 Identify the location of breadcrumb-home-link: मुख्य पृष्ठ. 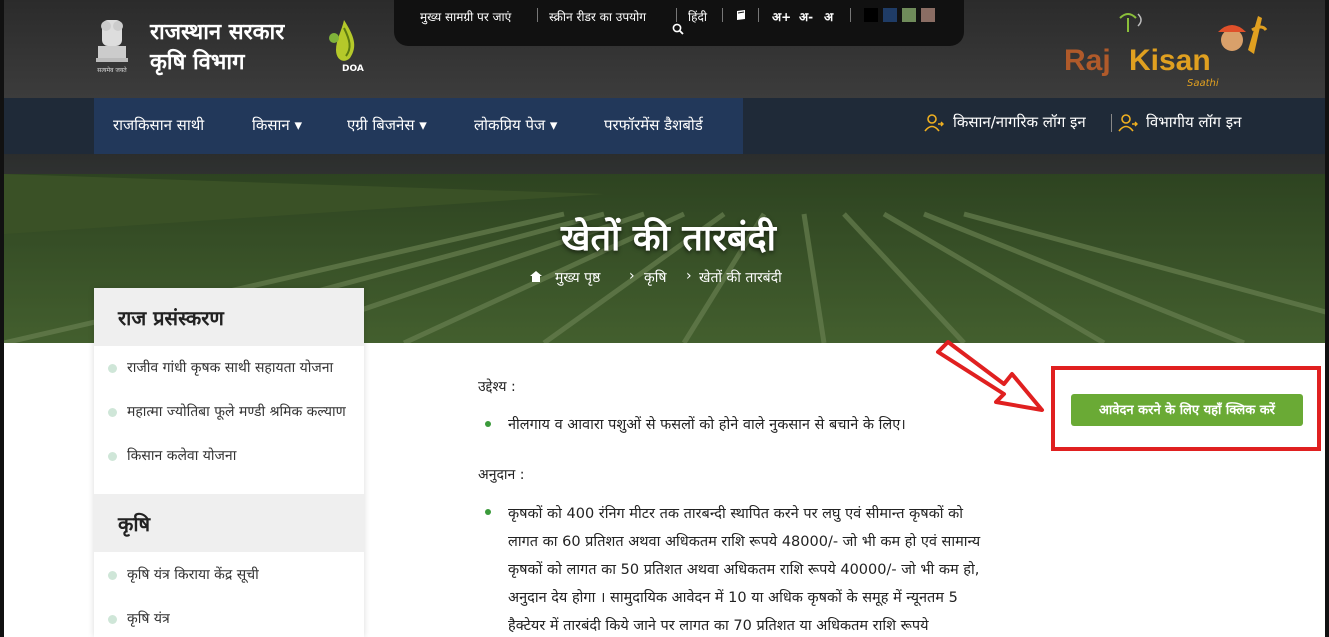
(577, 277).